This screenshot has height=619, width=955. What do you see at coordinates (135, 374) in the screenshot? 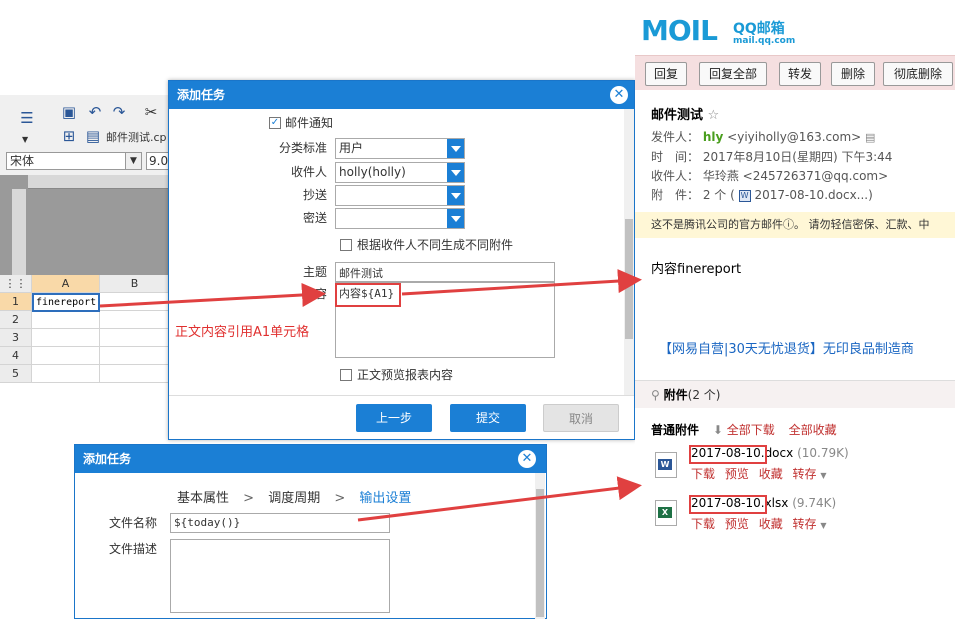
I see `cell-b5` at bounding box center [135, 374].